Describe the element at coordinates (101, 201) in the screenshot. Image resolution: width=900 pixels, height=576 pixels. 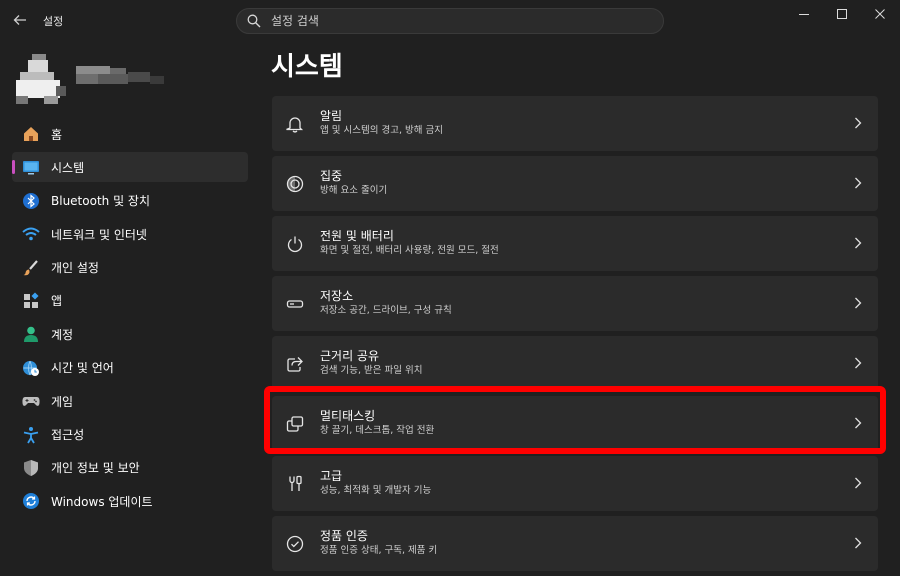
I see `sidebar-item-label: Bluetooth 및 장치` at that location.